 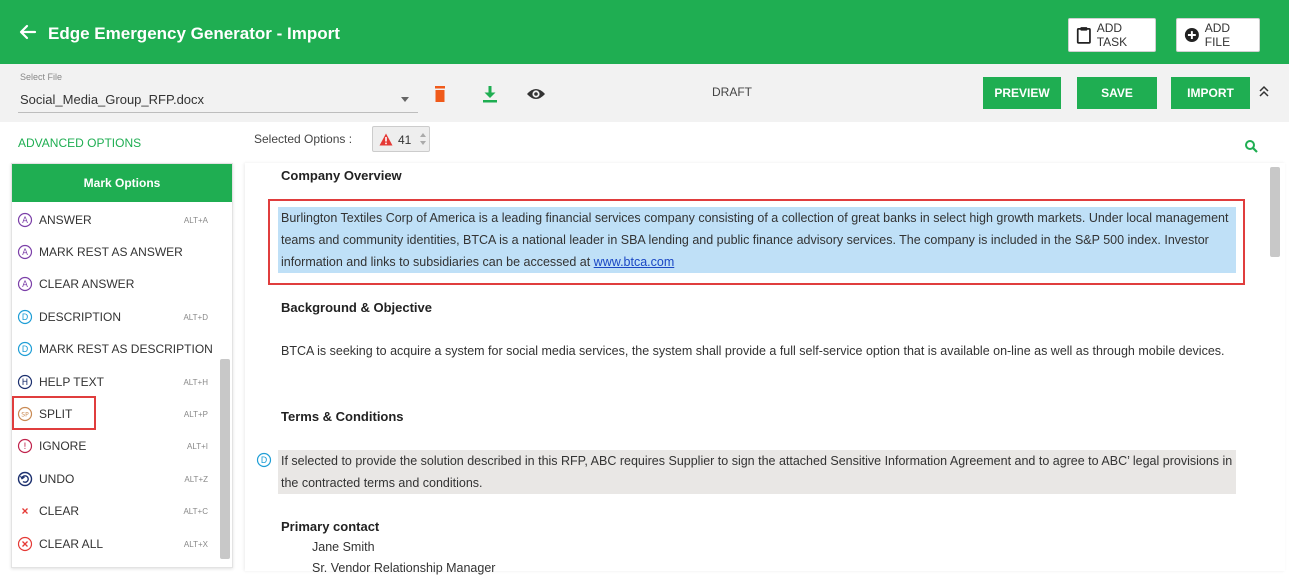 I want to click on undo-icon, so click(x=25, y=479).